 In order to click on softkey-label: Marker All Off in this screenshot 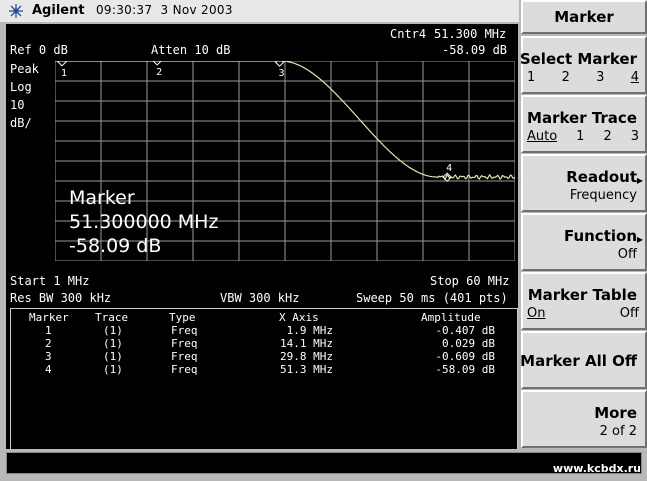, I will do `click(578, 361)`.